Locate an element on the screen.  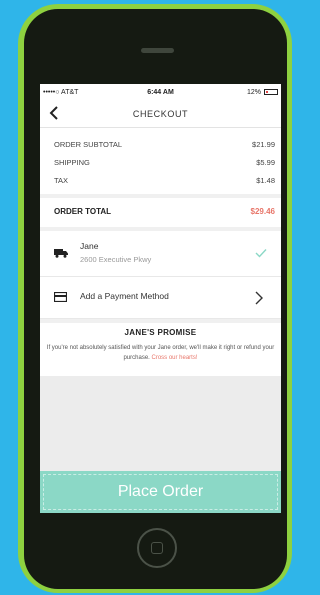
summary-label: ORDER SUBTOTAL is located at coordinates (88, 144).